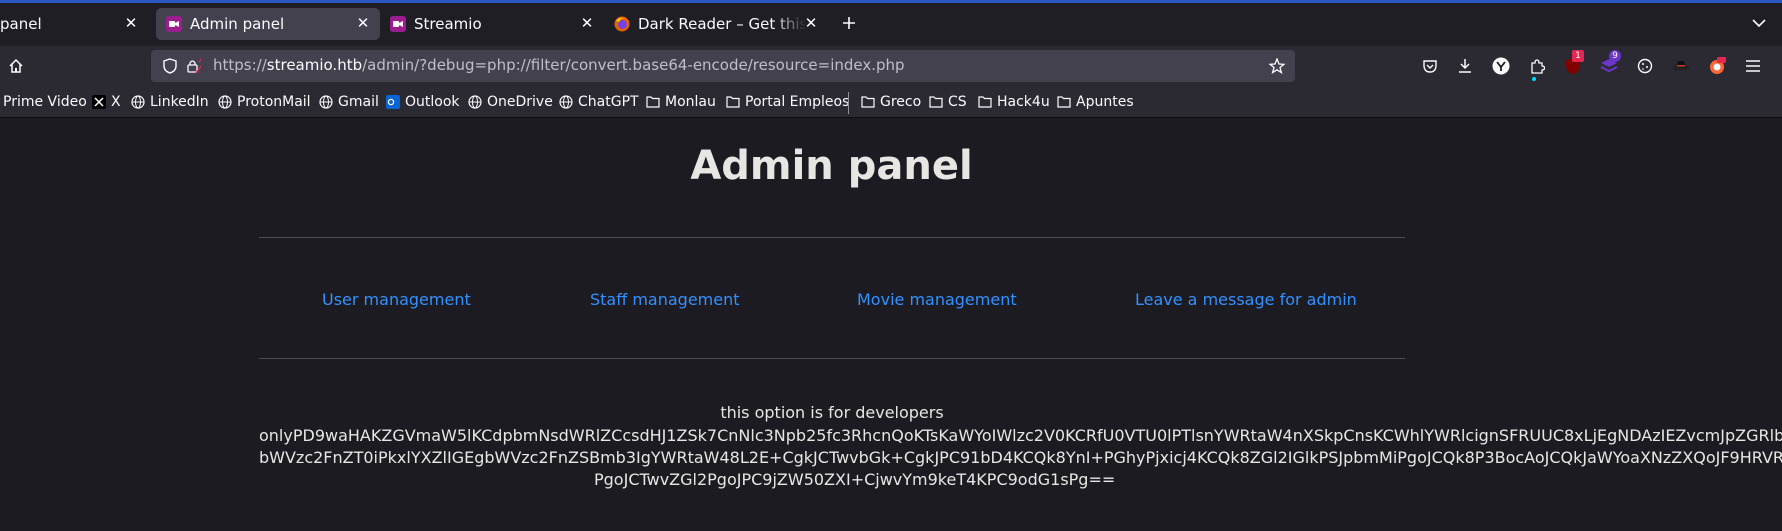  I want to click on tab-admin-panel: Admin panel ✕, so click(268, 24).